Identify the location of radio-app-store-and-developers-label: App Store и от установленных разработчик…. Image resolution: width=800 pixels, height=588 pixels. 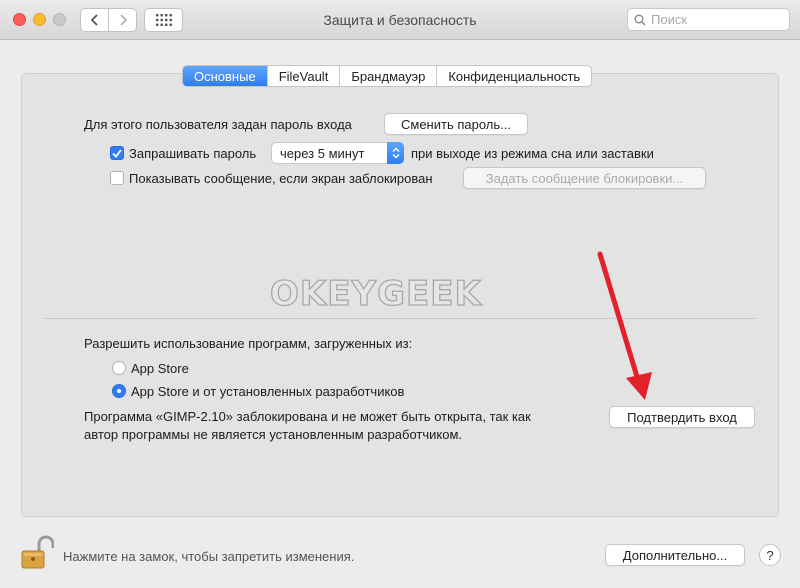
(268, 391).